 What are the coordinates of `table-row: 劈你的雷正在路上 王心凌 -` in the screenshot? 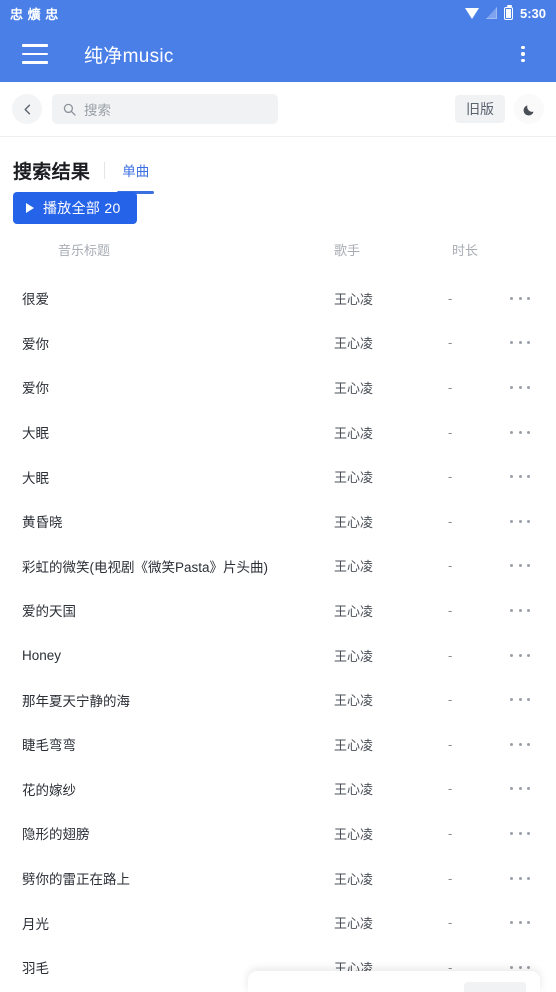 It's located at (278, 878).